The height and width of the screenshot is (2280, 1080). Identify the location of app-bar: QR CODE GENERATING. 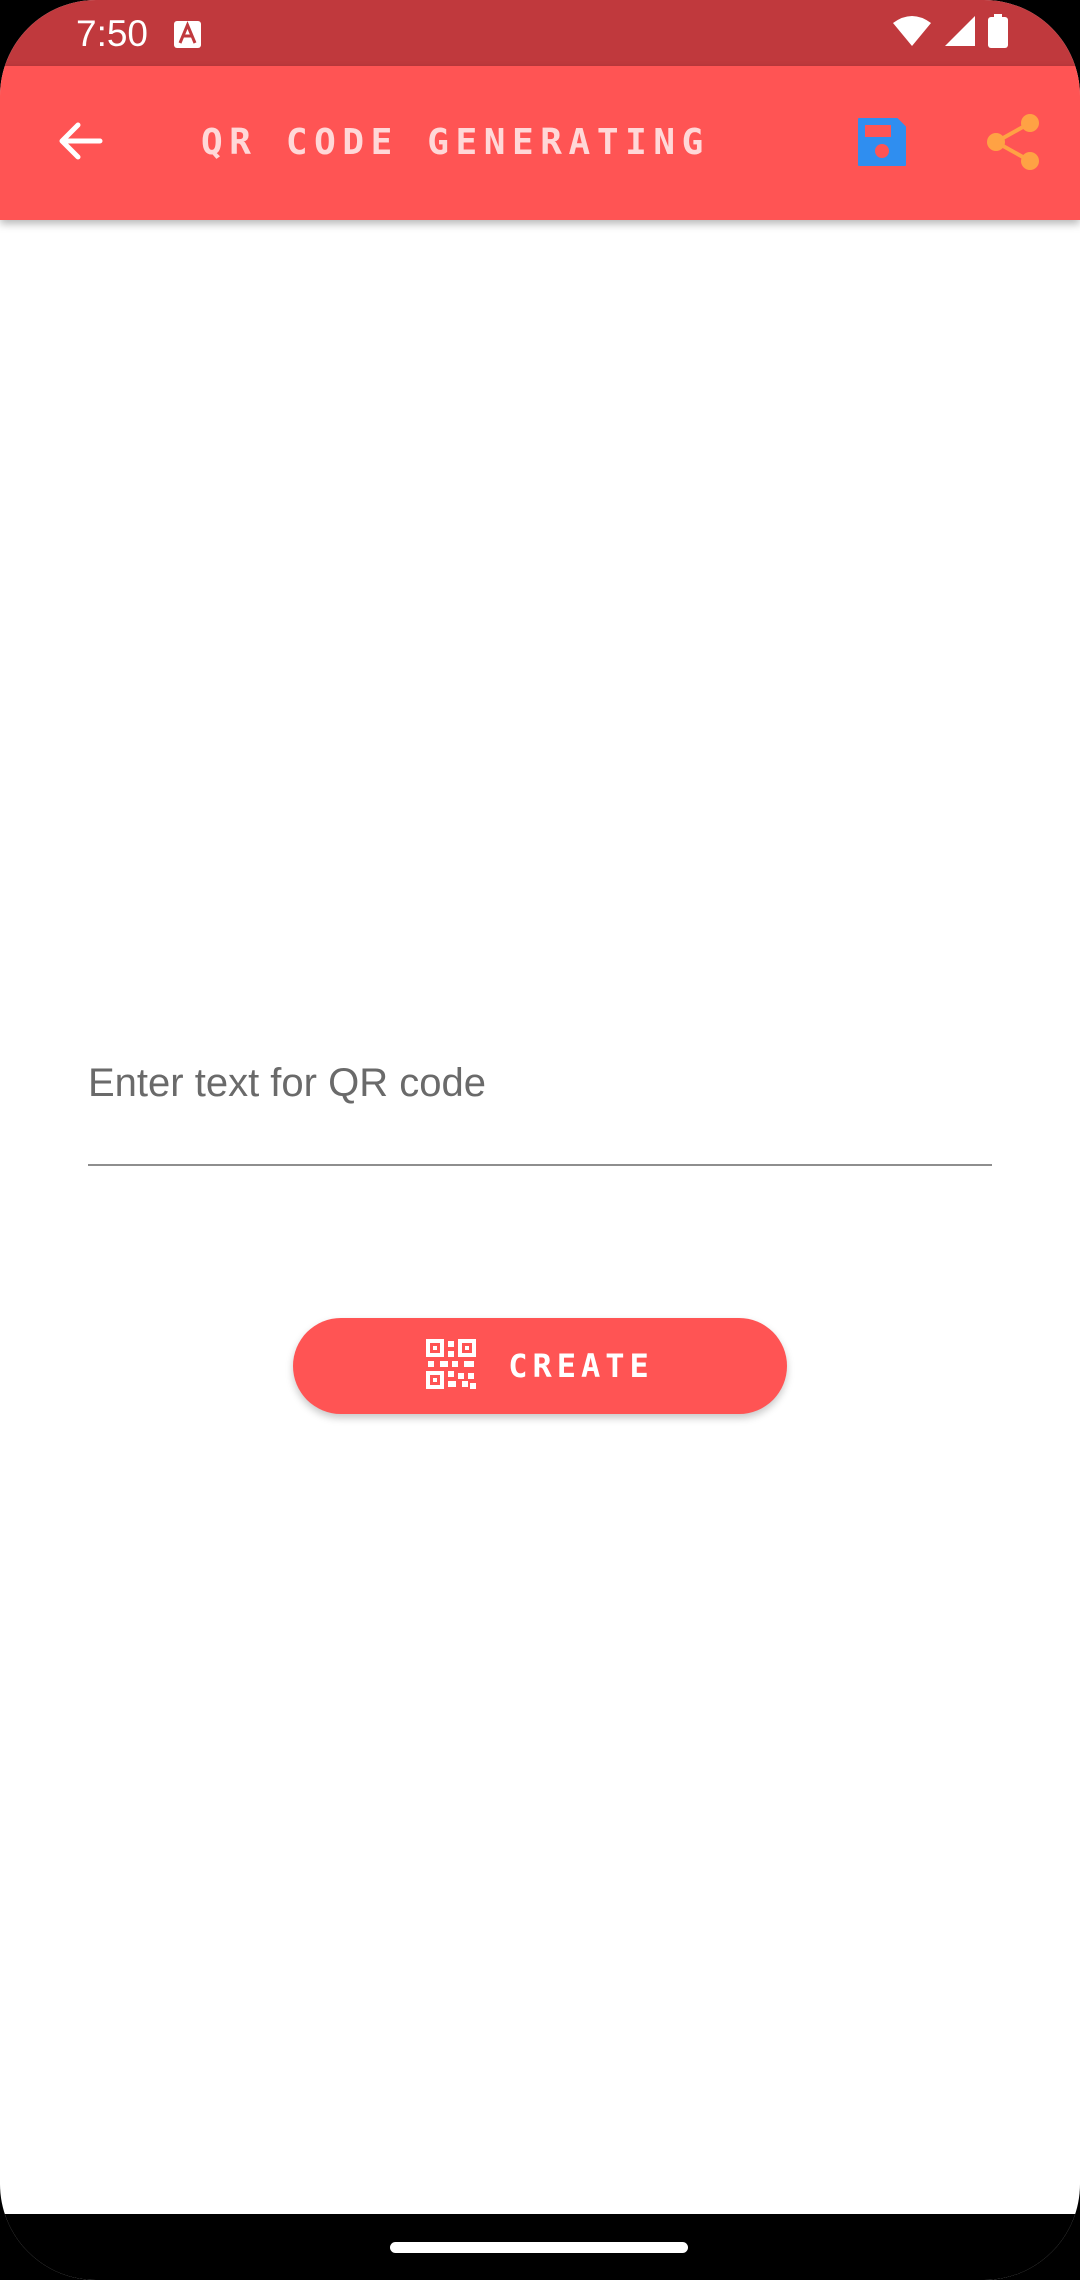
(540, 143).